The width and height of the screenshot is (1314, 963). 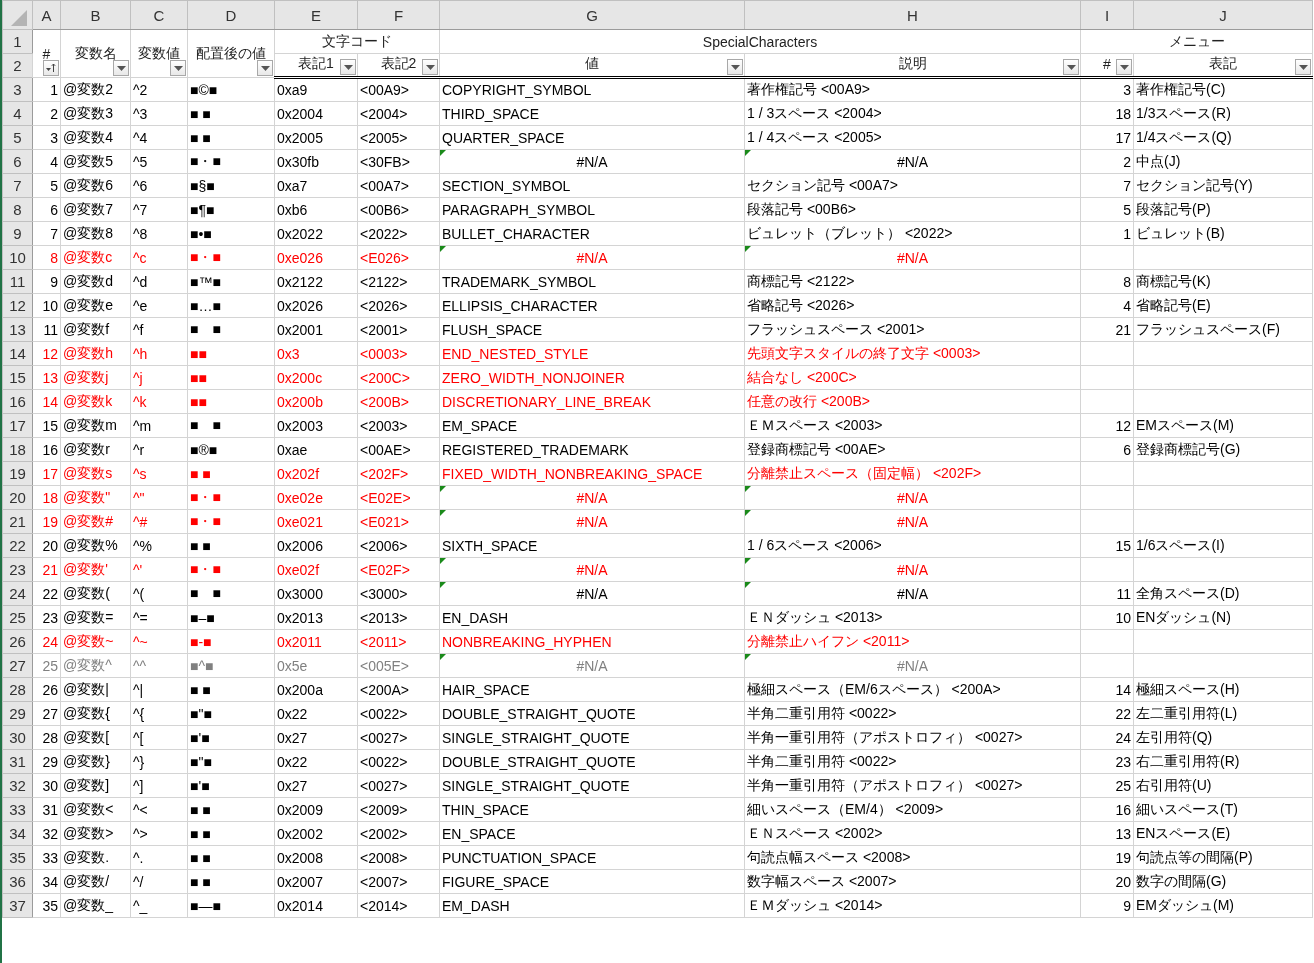 I want to click on table-cell: ^f, so click(x=159, y=329).